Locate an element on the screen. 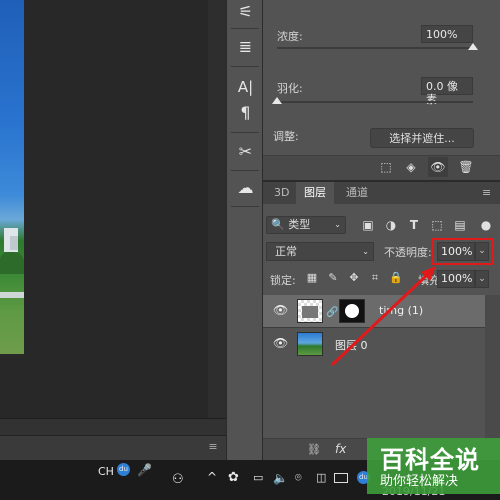 The image size is (500, 500). watermark-subtitle: 助你轻松解决 is located at coordinates (419, 481).